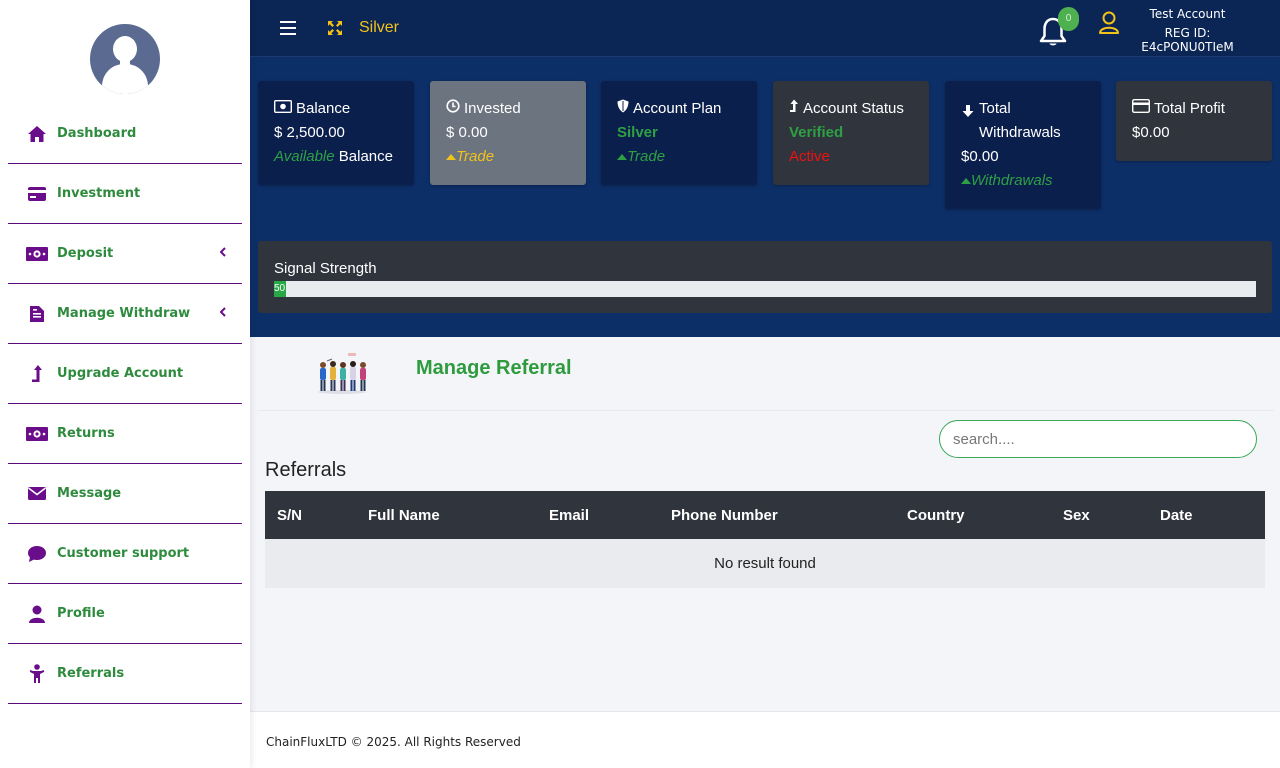  What do you see at coordinates (393, 742) in the screenshot?
I see `copyright-text: ChainFluxLTD © 2025. All Rights Reserved` at bounding box center [393, 742].